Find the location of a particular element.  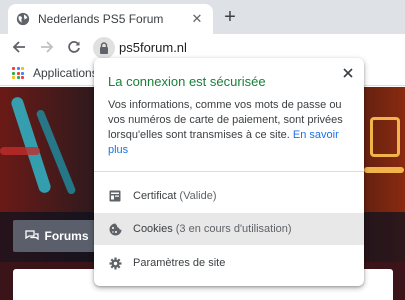

certificate-icon is located at coordinates (115, 196).